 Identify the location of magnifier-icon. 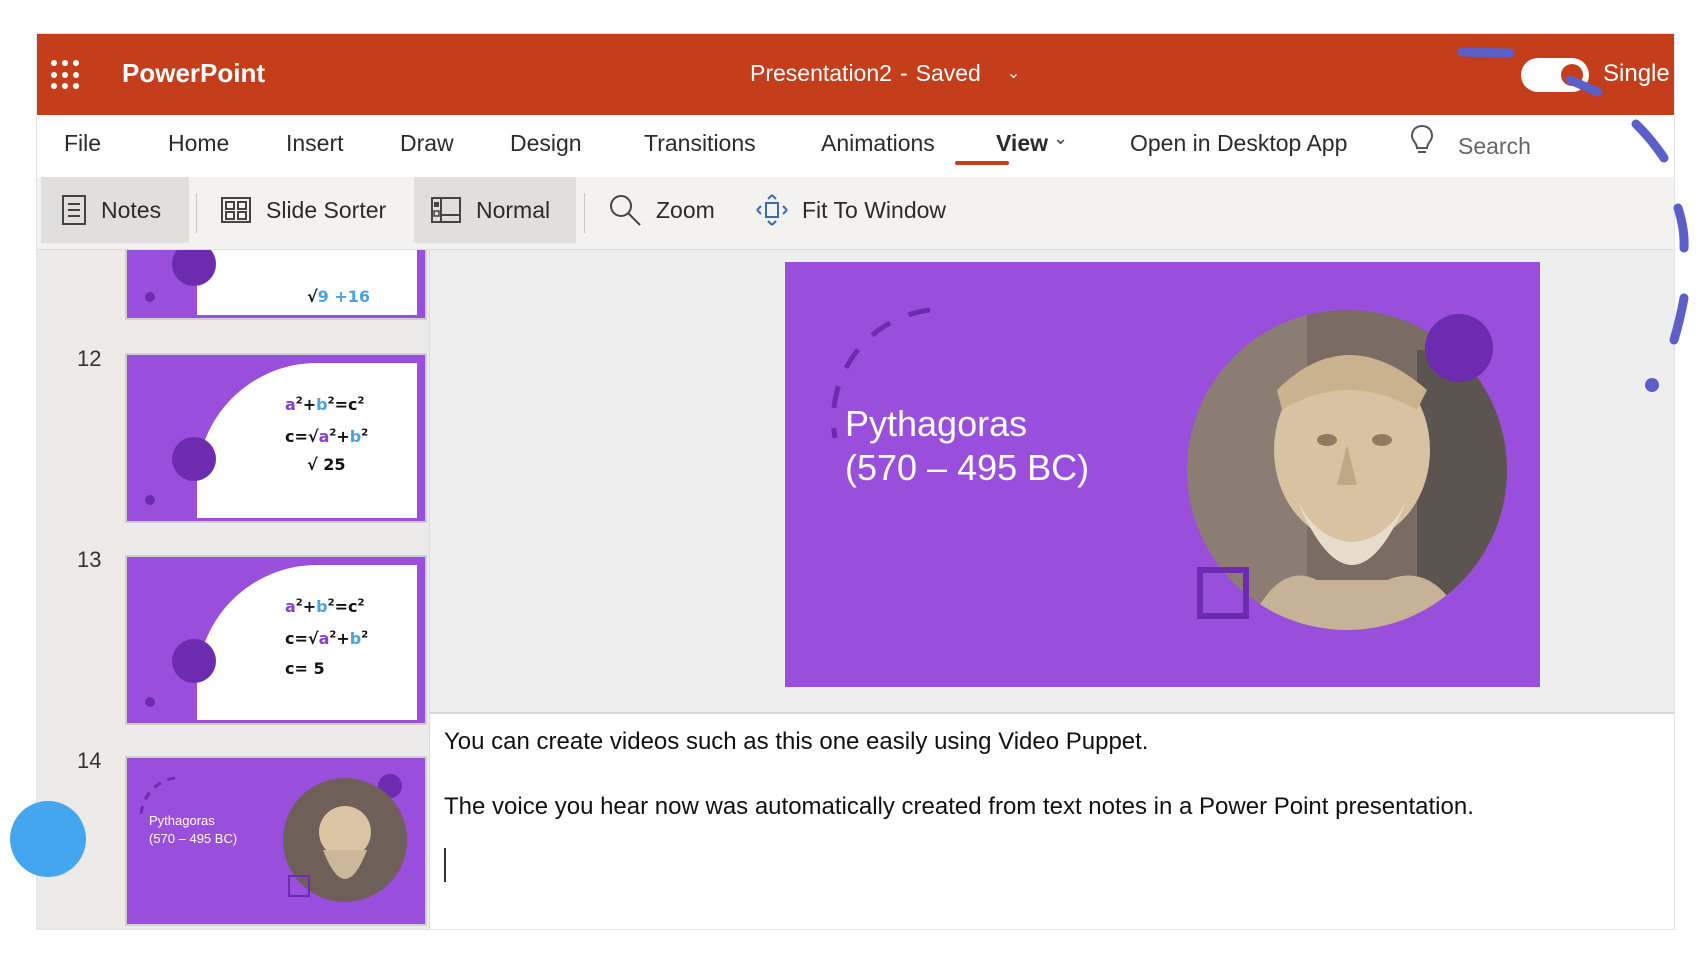
(625, 210).